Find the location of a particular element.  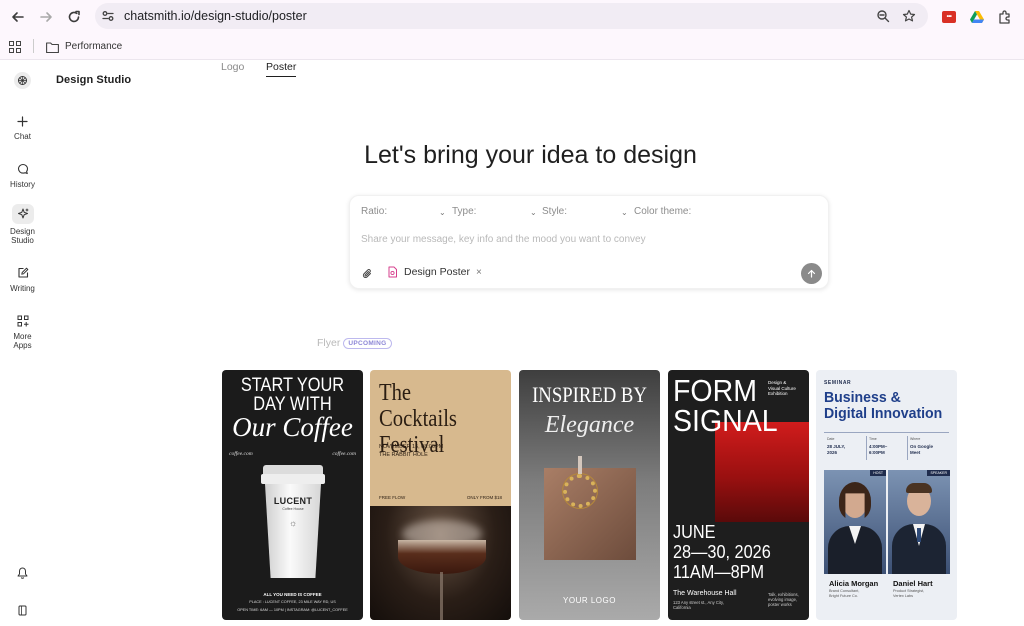

cup-sub: Coffee House is located at coordinates (293, 509).